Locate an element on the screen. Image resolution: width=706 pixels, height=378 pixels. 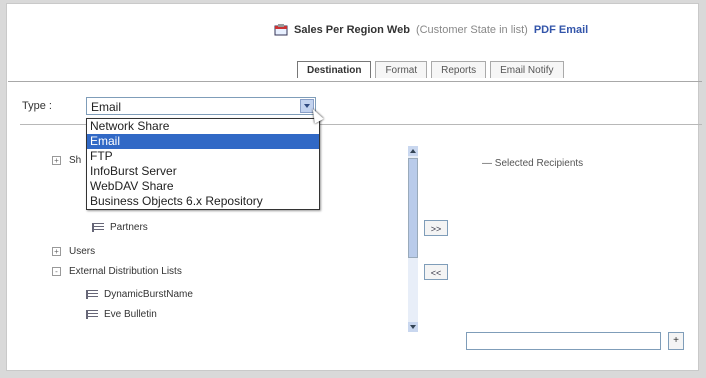
option-bo-repository: Business Objects 6.x Repository is located at coordinates (203, 201).